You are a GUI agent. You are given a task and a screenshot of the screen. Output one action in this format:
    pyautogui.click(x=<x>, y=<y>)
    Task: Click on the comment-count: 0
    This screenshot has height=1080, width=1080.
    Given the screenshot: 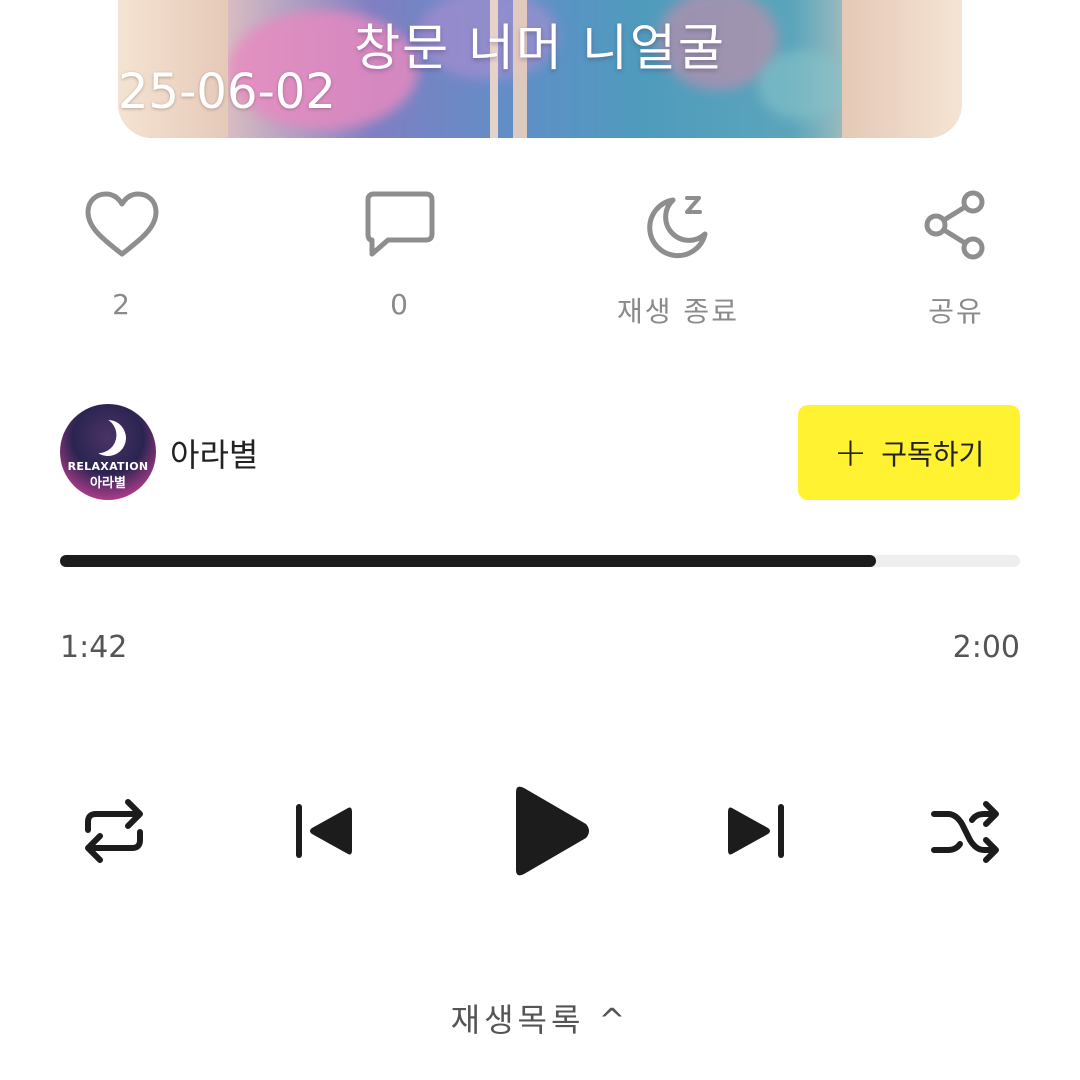 What is the action you would take?
    pyautogui.click(x=400, y=304)
    